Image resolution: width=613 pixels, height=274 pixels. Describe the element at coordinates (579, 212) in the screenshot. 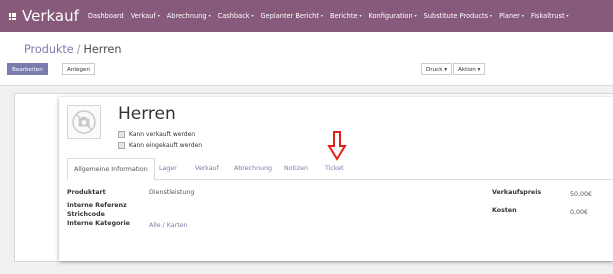

I see `field-value-kosten: 0,00€` at that location.